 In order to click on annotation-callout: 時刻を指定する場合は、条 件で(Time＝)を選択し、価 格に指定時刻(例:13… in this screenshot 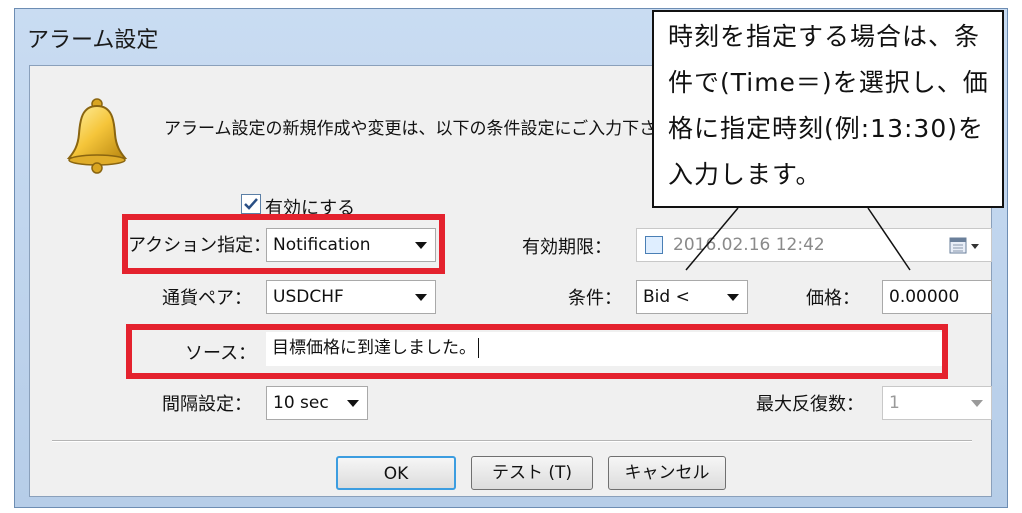, I will do `click(828, 109)`.